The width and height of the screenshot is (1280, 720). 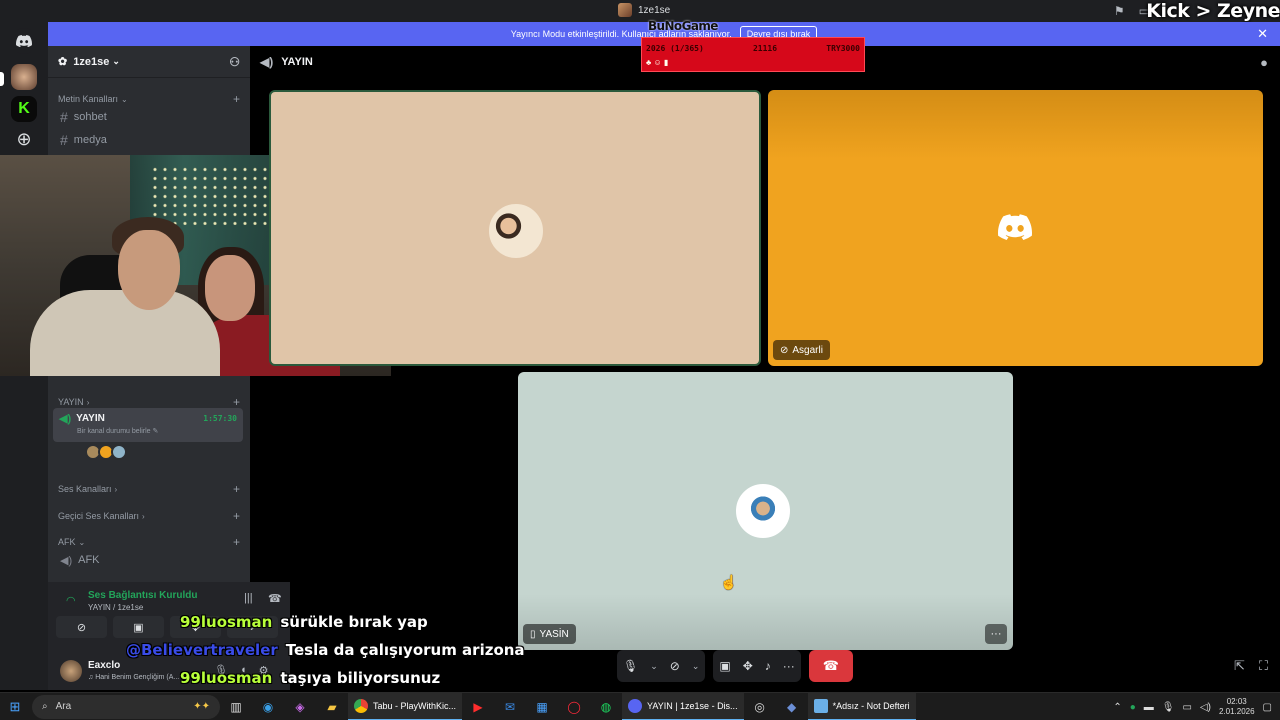 I want to click on file-explorer-icon: ▰, so click(x=332, y=706).